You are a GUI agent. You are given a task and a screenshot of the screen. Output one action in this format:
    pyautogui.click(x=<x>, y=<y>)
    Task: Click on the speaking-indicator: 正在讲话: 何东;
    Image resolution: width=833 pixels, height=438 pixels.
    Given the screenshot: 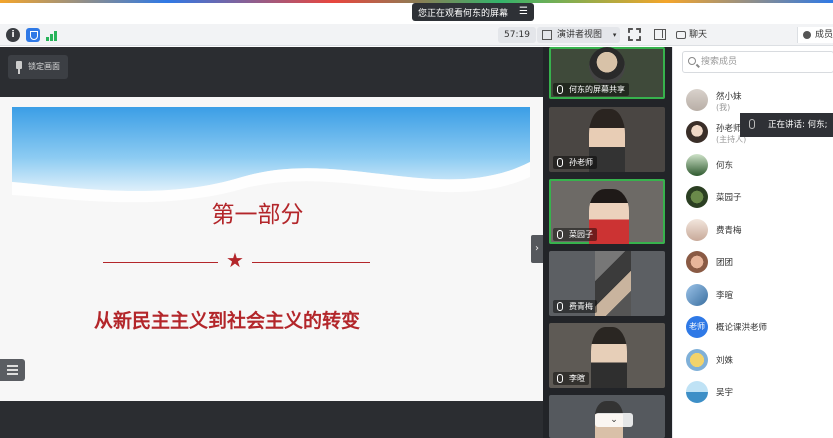 What is the action you would take?
    pyautogui.click(x=786, y=125)
    